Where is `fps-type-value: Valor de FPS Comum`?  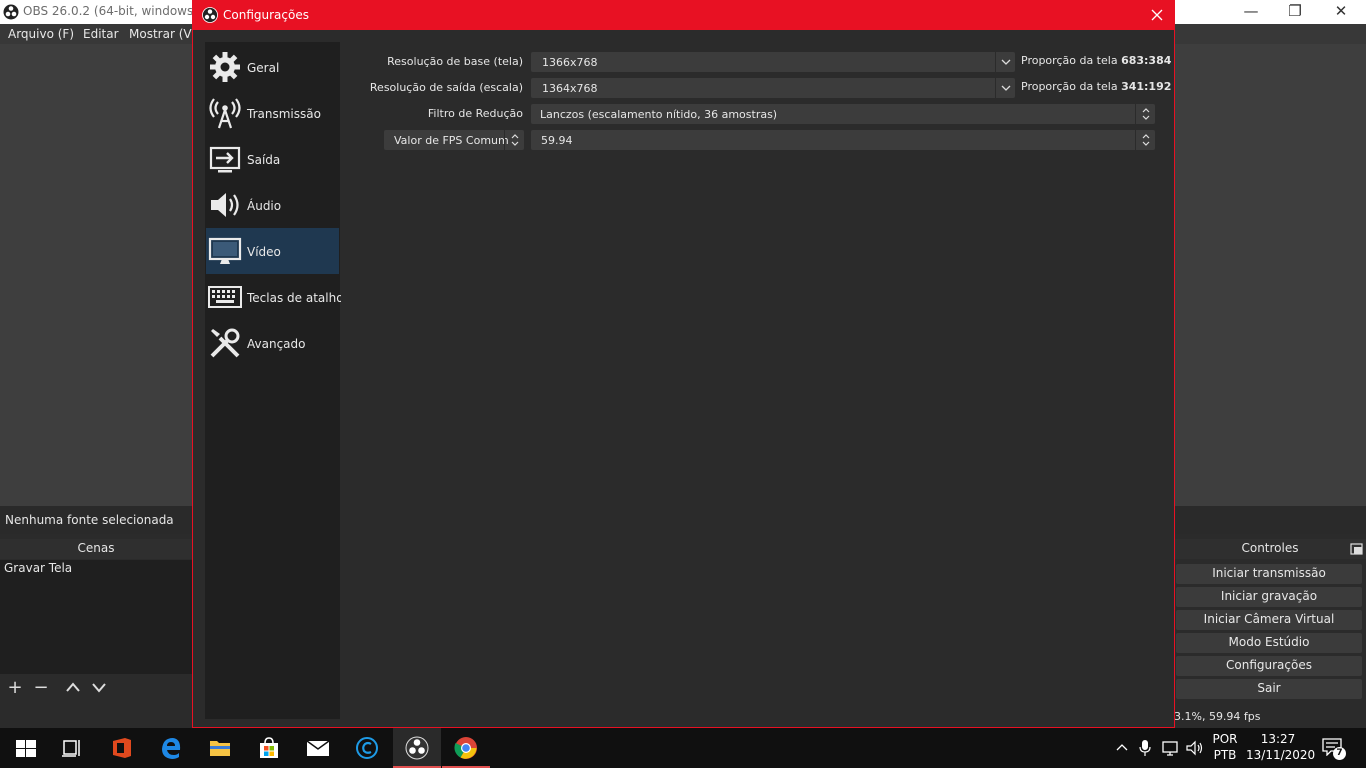
fps-type-value: Valor de FPS Comum is located at coordinates (451, 140).